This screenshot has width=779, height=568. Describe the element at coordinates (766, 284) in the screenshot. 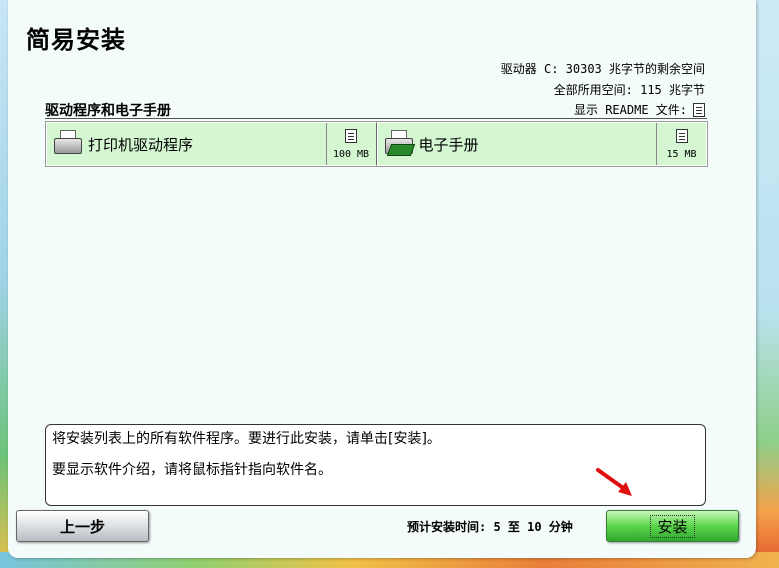

I see `desktop-background-right` at that location.